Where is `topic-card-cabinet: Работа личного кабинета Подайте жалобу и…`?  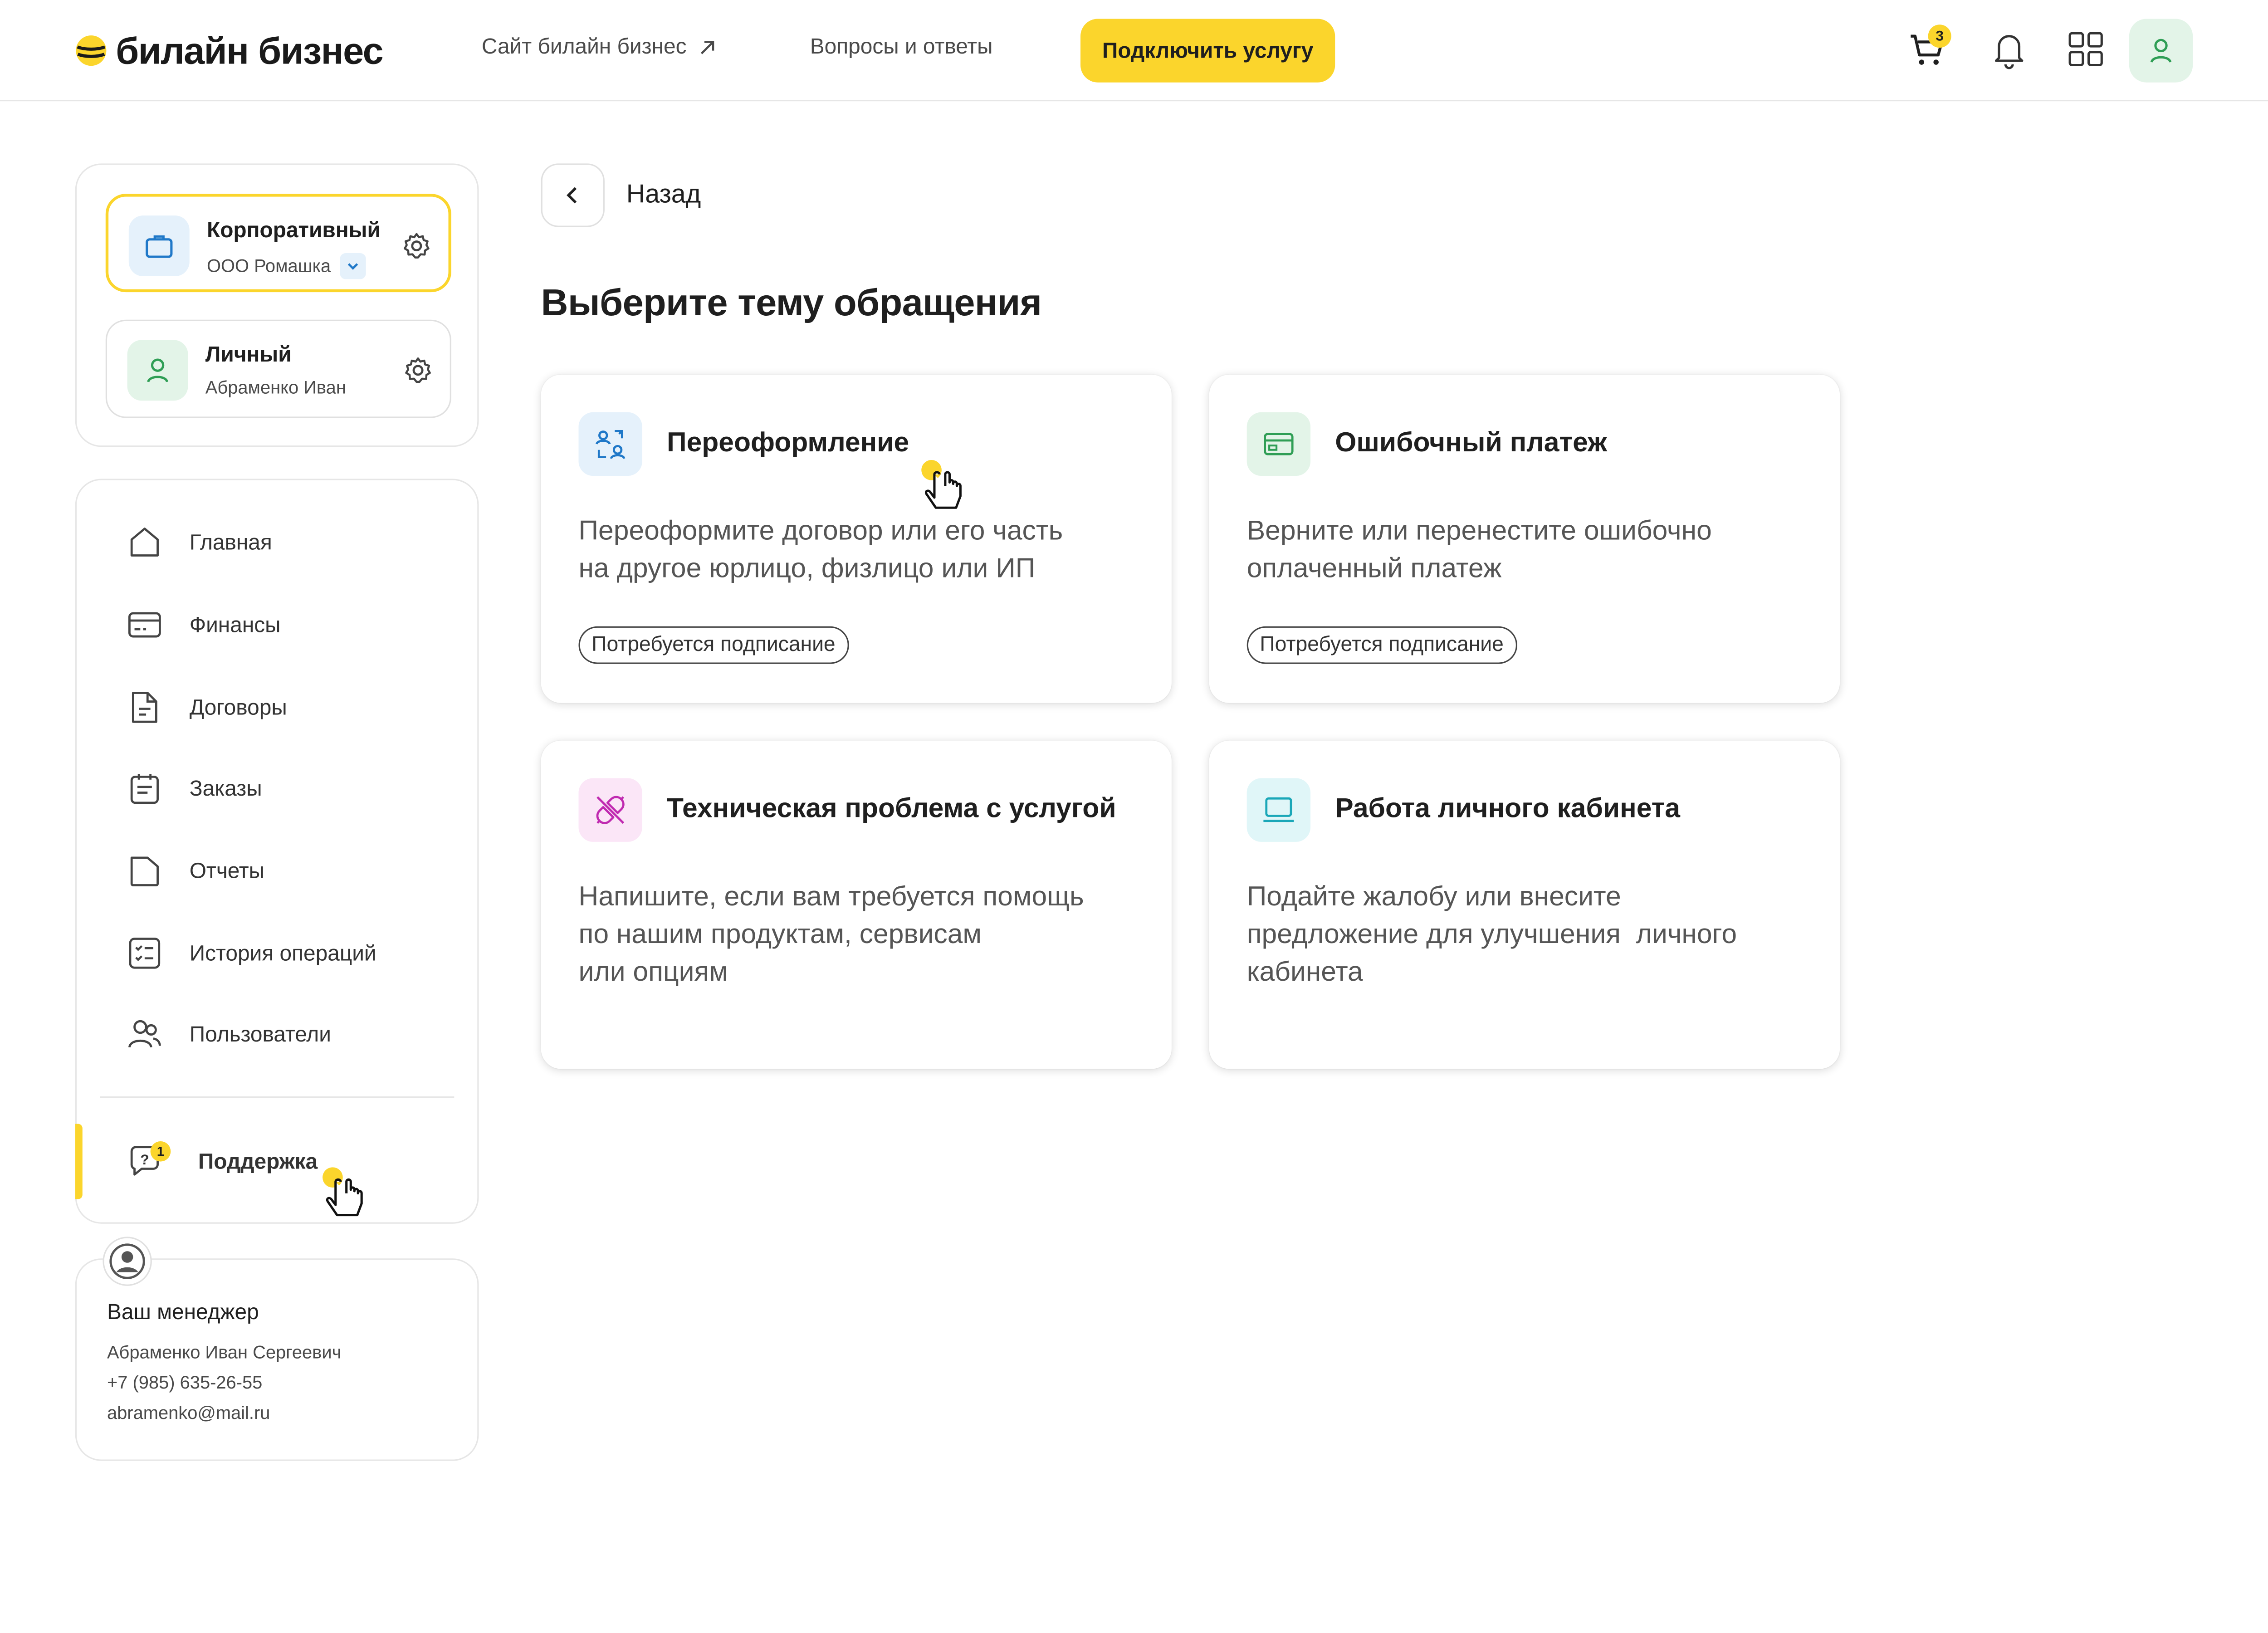
topic-card-cabinet: Работа личного кабинета Подайте жалобу и… is located at coordinates (1525, 904).